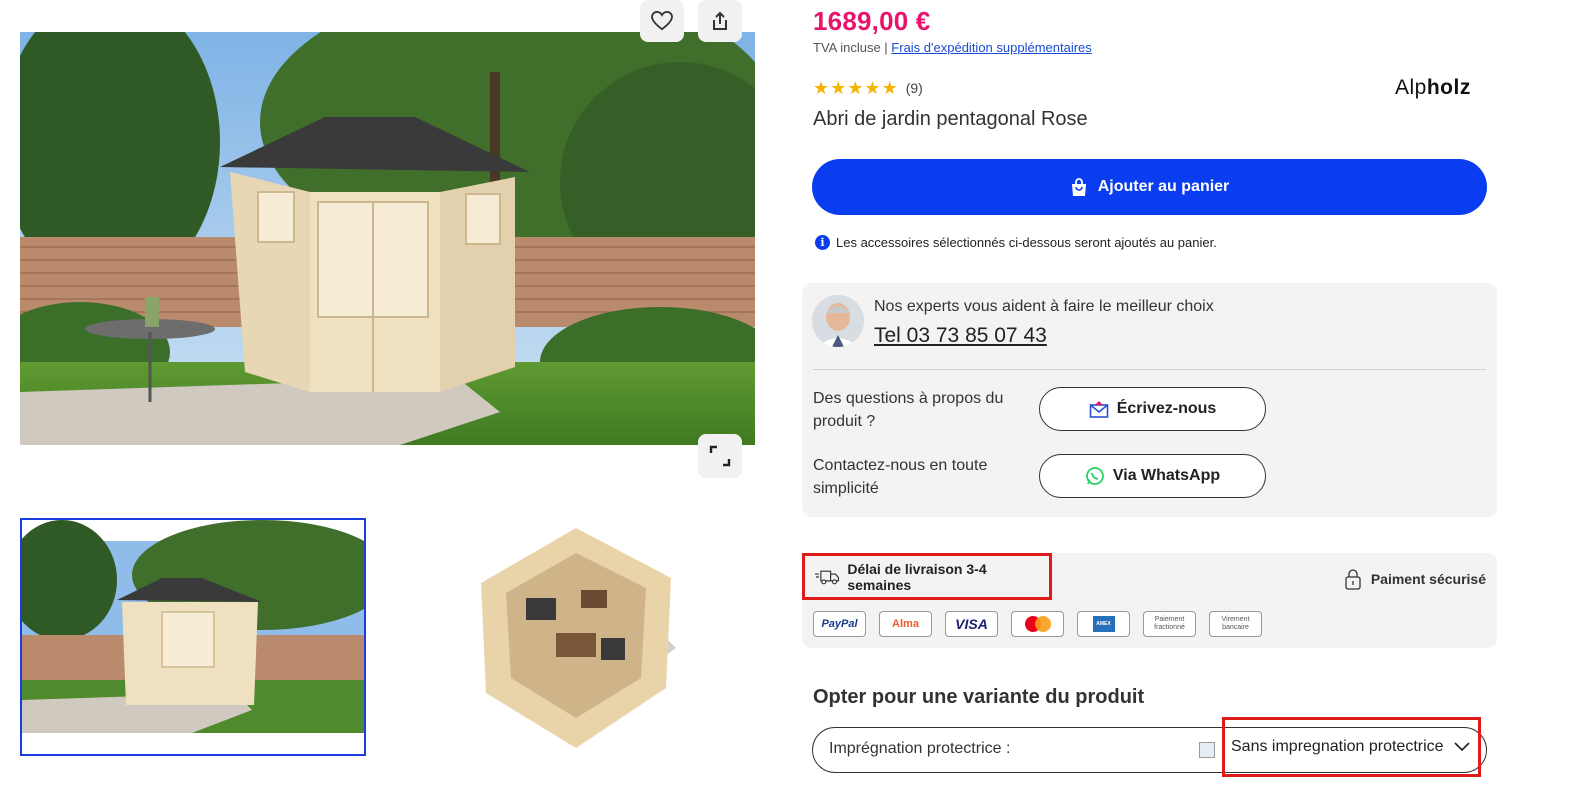 Image resolution: width=1592 pixels, height=797 pixels. I want to click on info-icon: i, so click(822, 242).